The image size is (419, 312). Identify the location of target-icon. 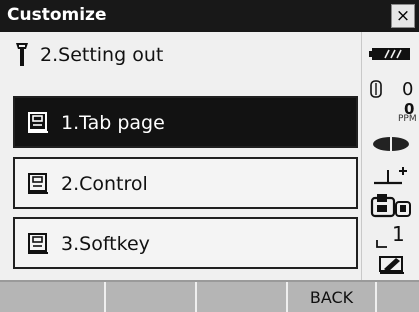
(391, 144).